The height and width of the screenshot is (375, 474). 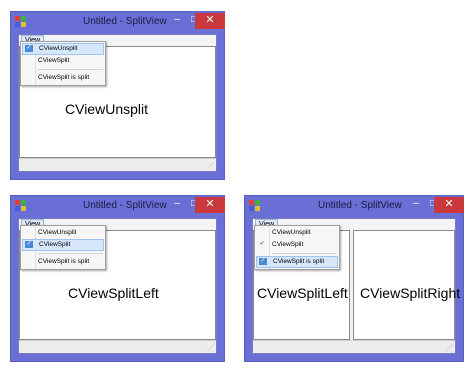 I want to click on pane-label: CViewSplitRight, so click(x=410, y=293).